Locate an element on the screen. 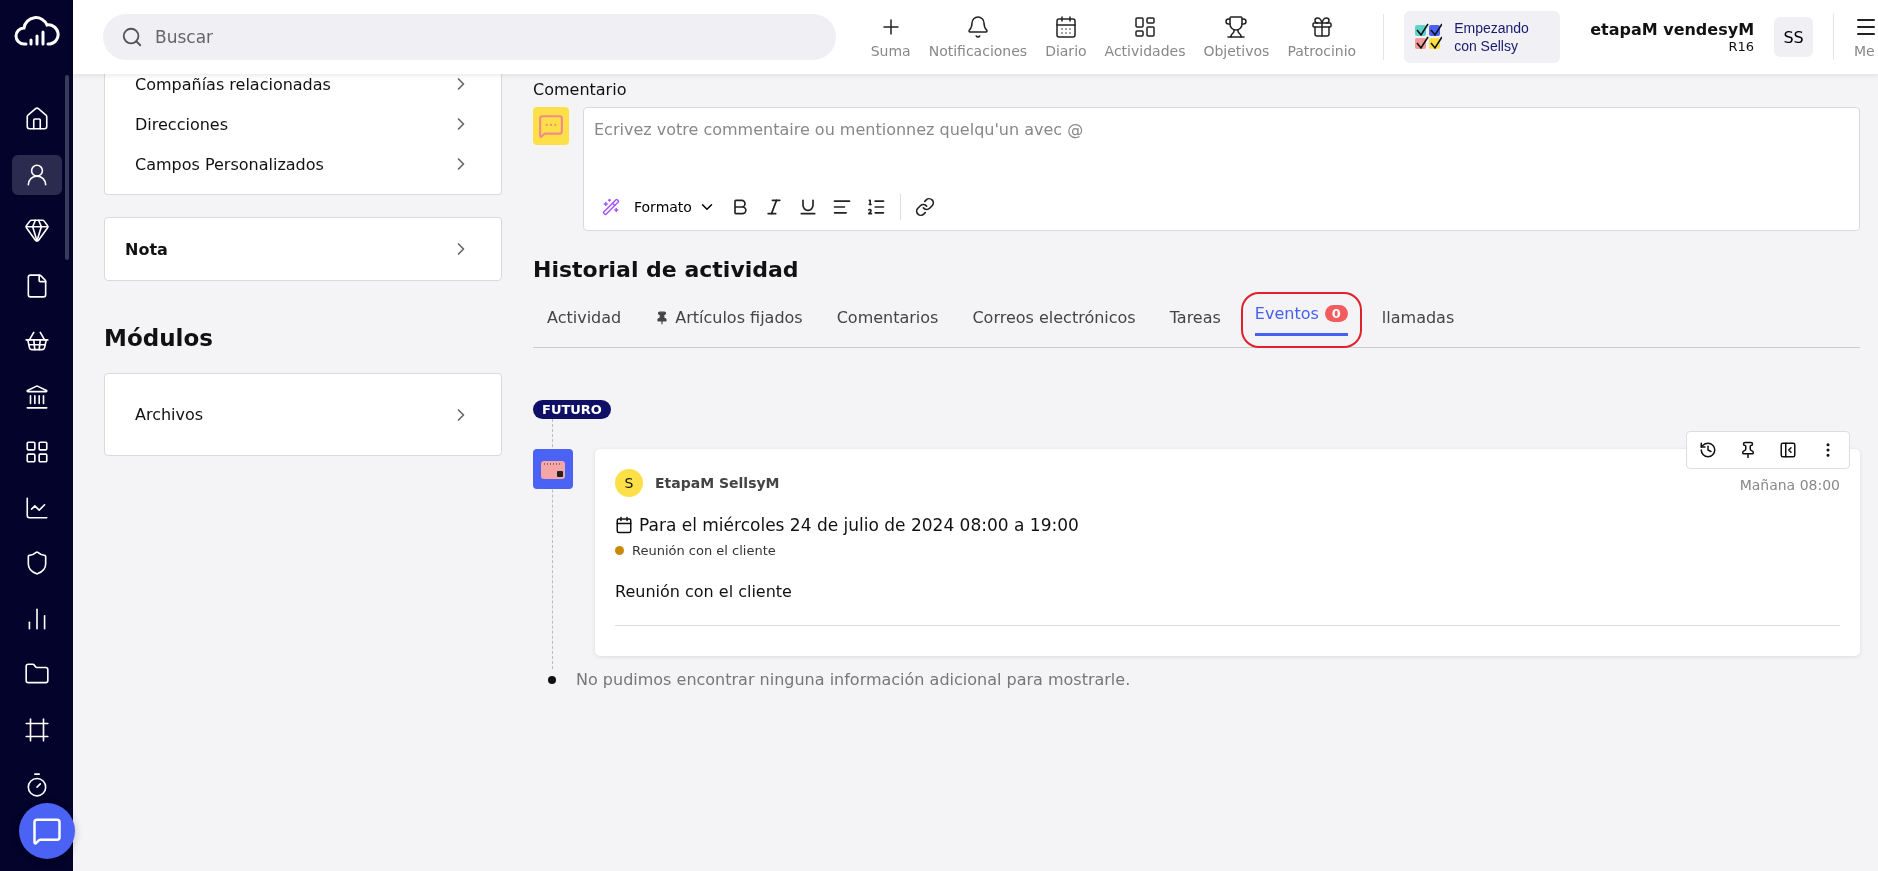 The image size is (1878, 871). bell-icon is located at coordinates (977, 27).